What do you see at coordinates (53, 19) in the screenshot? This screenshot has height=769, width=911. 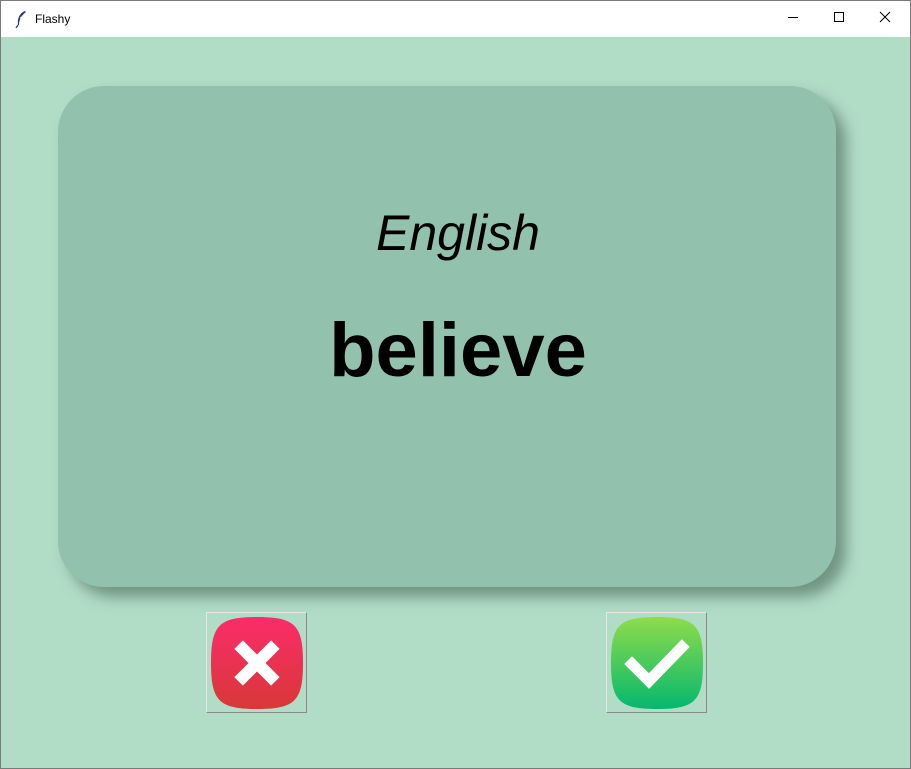 I see `window-title: Flashy` at bounding box center [53, 19].